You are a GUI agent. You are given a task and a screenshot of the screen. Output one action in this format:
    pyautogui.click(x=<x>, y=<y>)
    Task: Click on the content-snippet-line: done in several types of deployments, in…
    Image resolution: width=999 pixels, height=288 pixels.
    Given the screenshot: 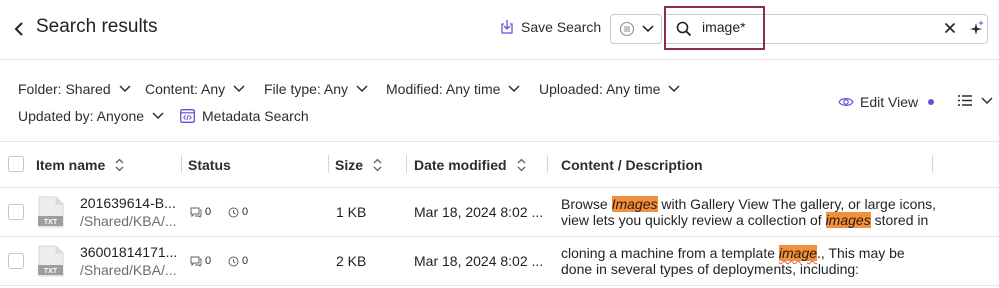 What is the action you would take?
    pyautogui.click(x=710, y=269)
    